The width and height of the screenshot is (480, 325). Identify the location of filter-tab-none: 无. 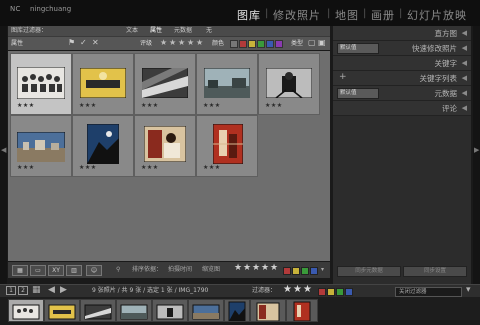
(209, 31).